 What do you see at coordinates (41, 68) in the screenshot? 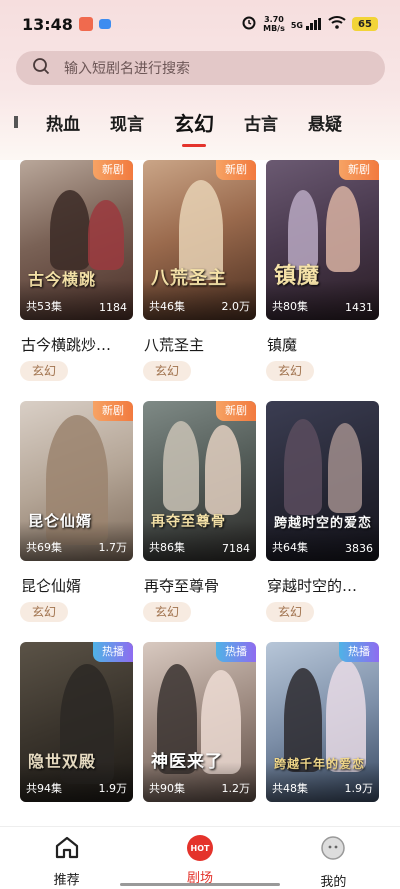
I see `search-icon` at bounding box center [41, 68].